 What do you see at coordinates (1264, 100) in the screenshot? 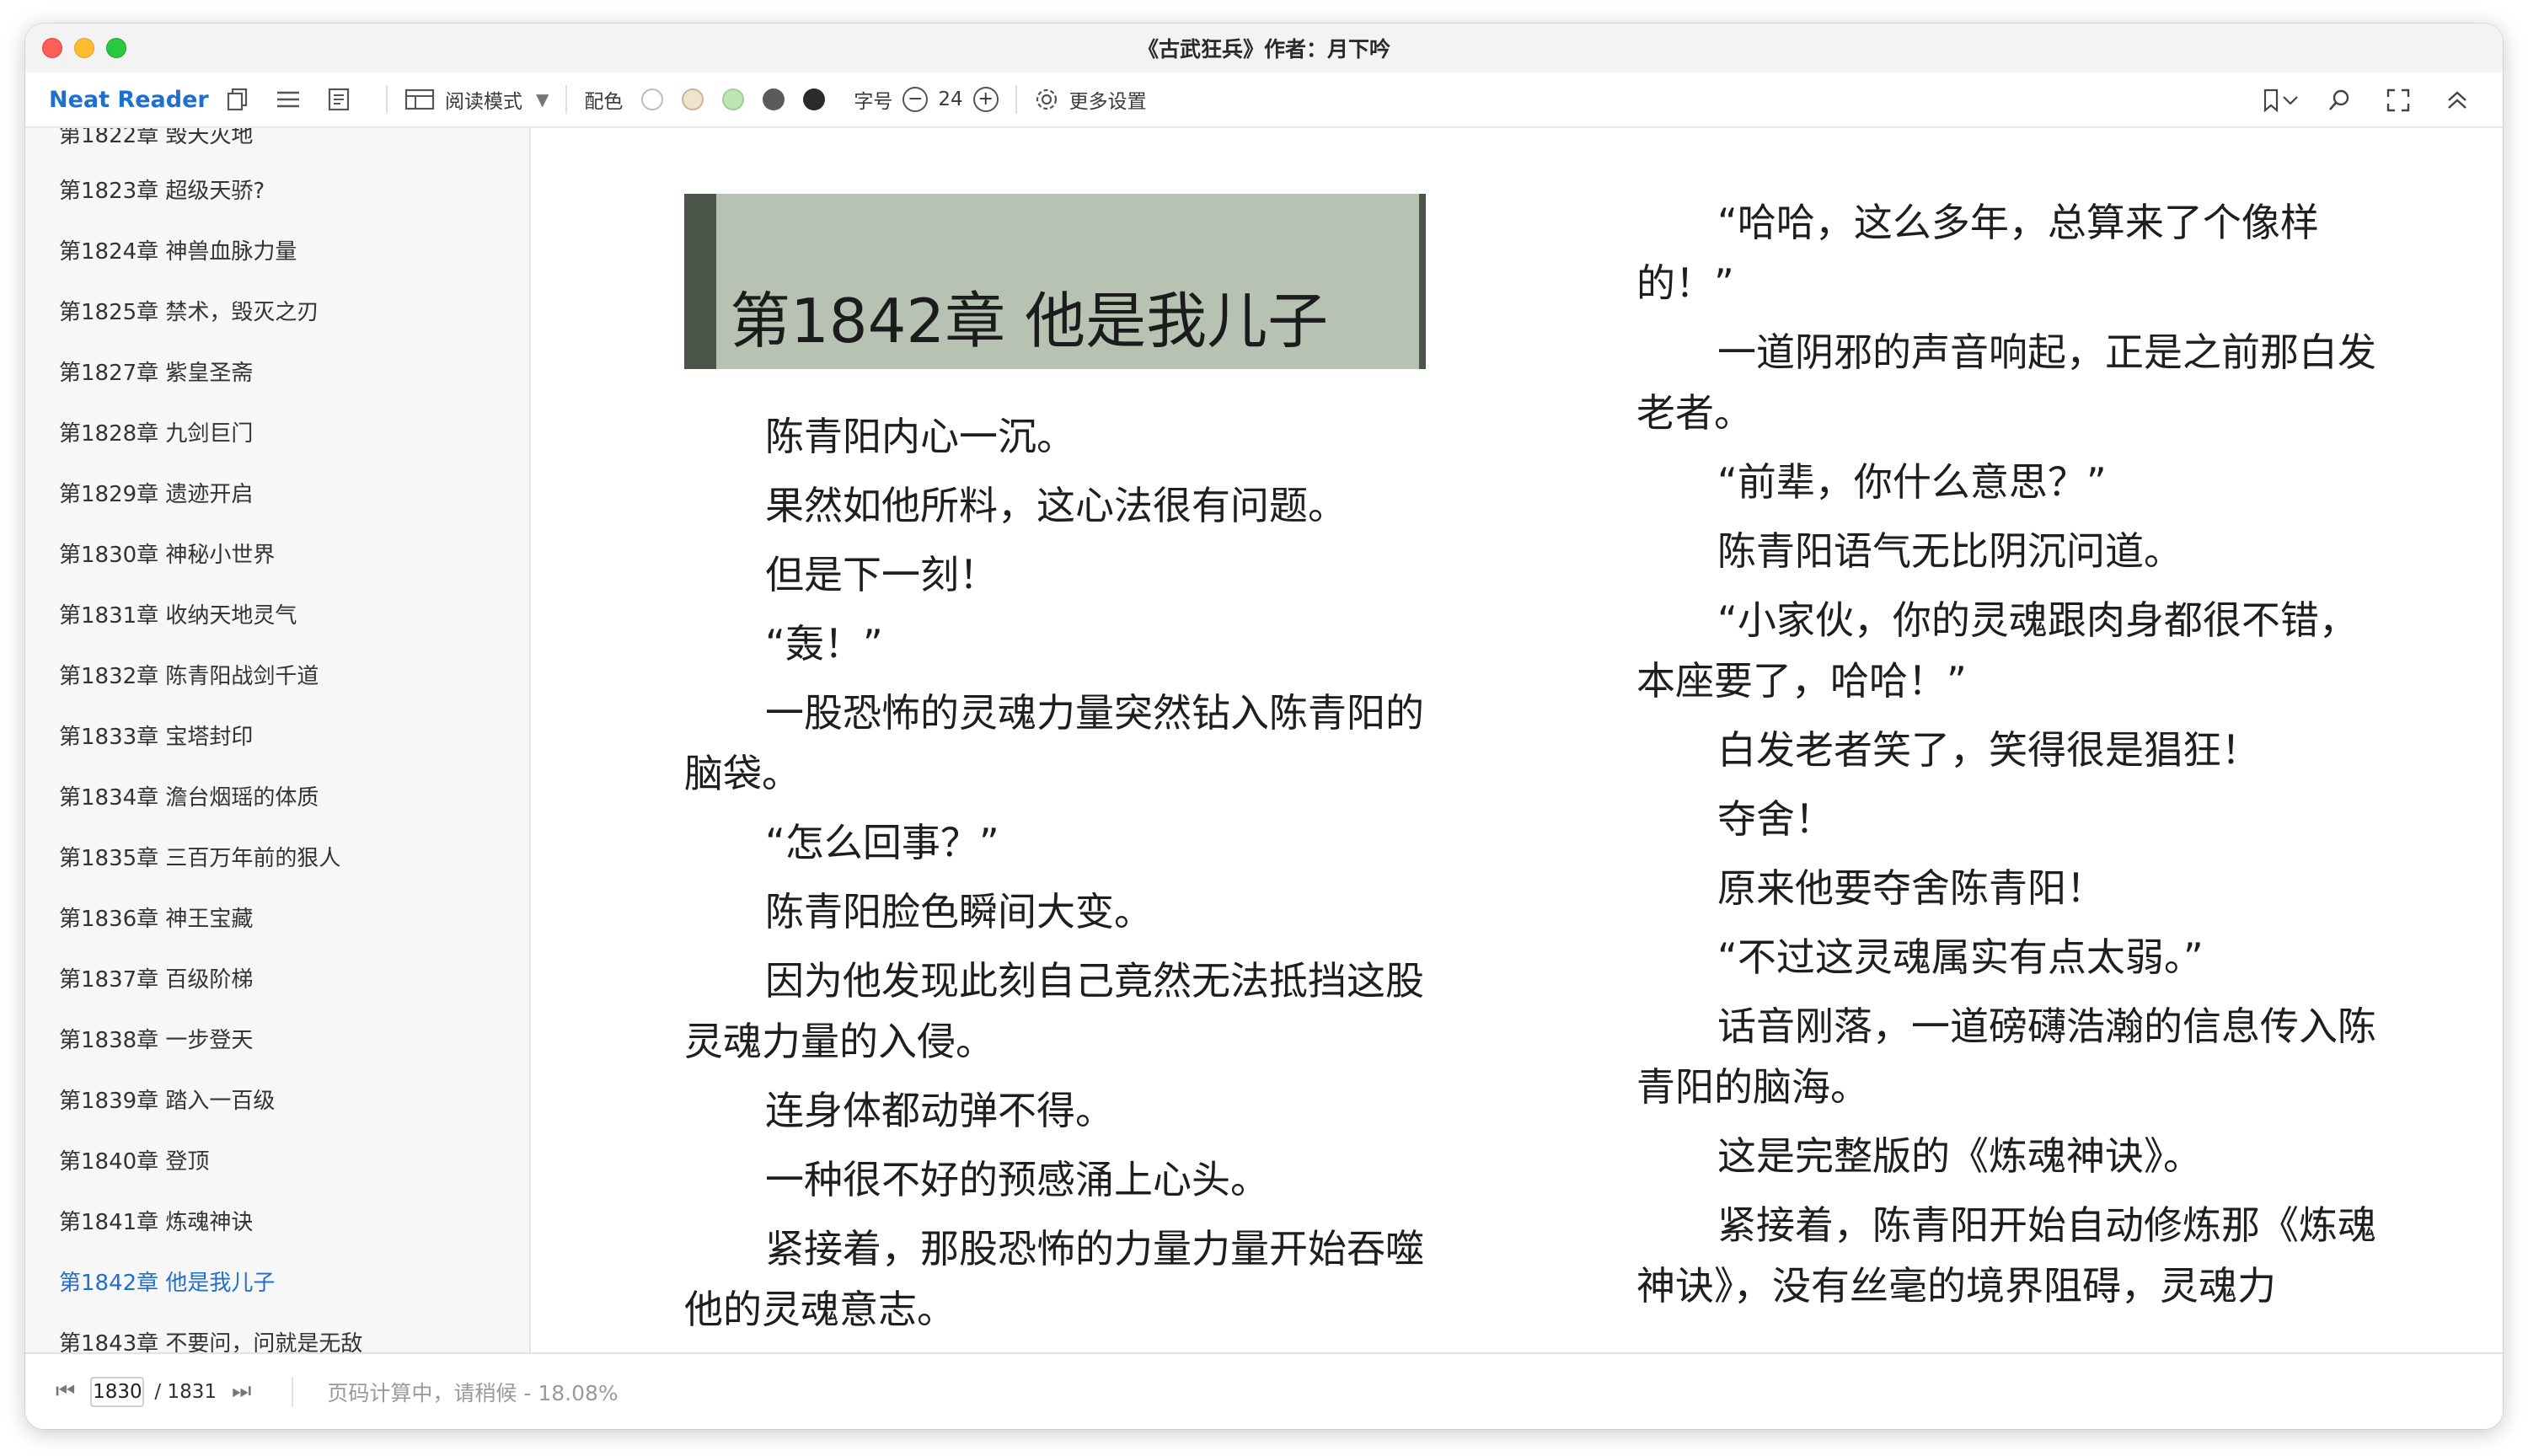
I see `toolbar: Neat Reader 阅读模式 ▼ 配色 字号 − 24 + 更多设置` at bounding box center [1264, 100].